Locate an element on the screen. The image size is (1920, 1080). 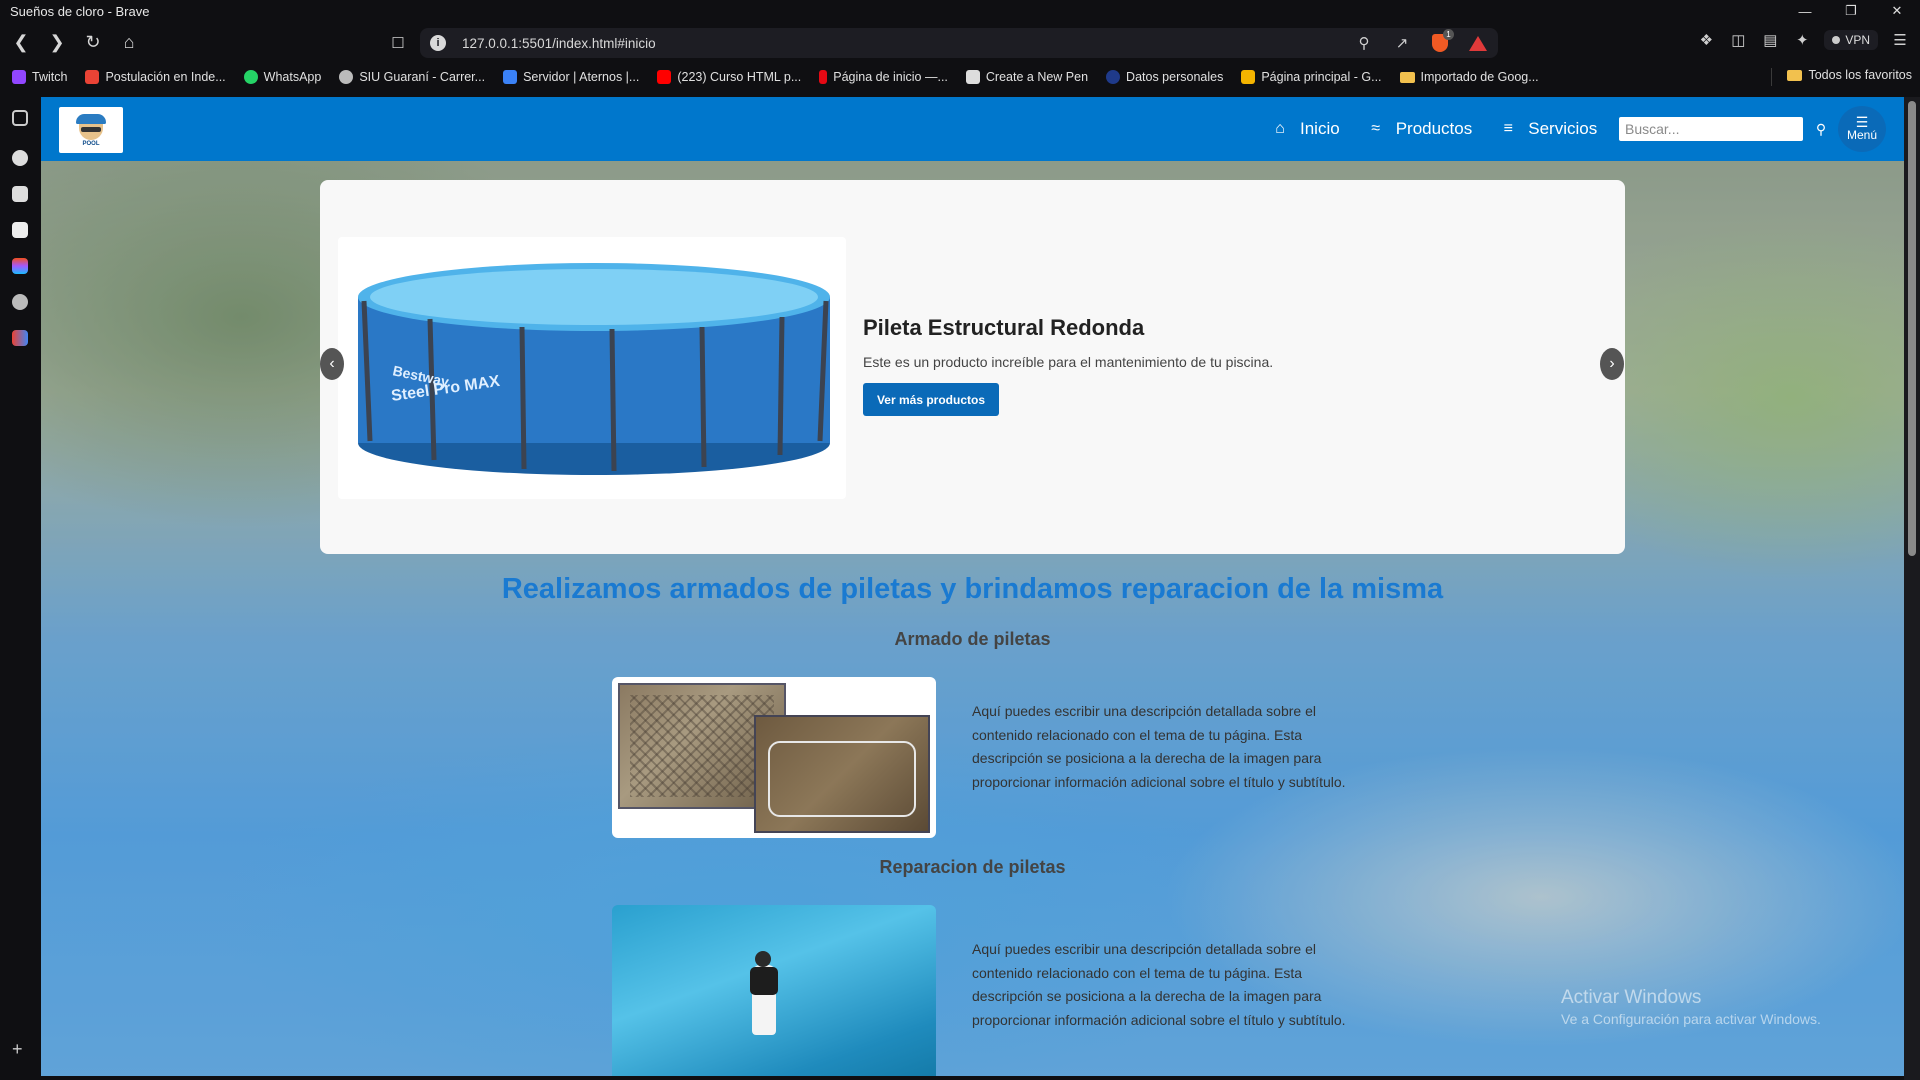
bookmark-codepen: Create a New Pen is located at coordinates (1026, 77).